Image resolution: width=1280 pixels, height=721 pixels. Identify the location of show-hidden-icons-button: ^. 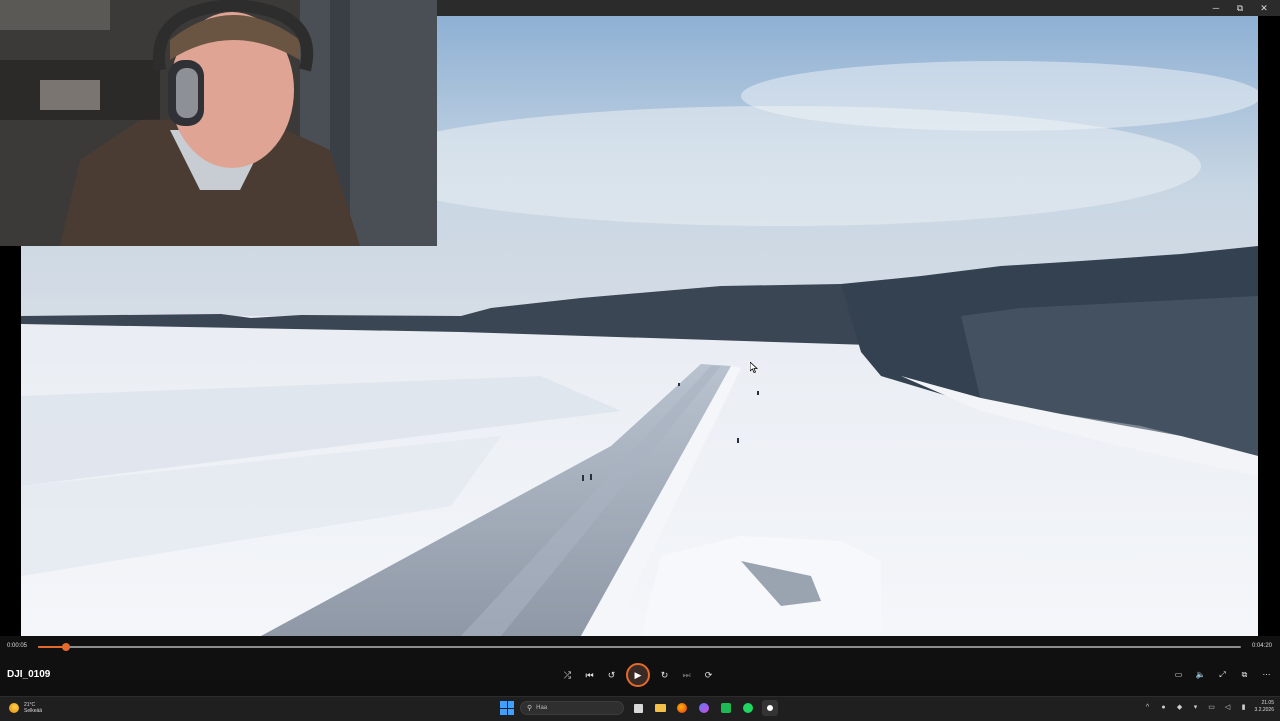
(1148, 707).